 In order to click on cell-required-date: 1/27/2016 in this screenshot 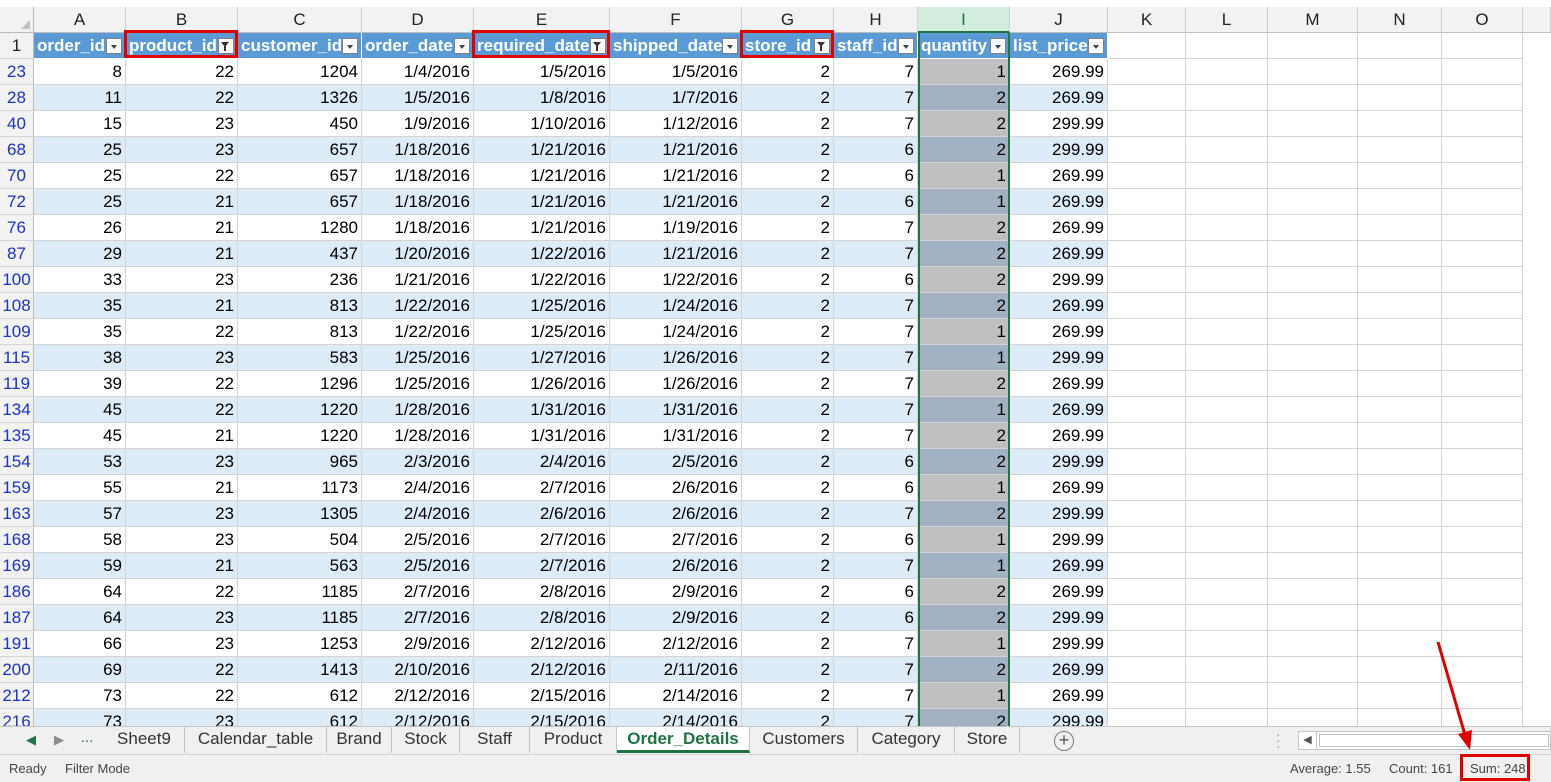, I will do `click(542, 358)`.